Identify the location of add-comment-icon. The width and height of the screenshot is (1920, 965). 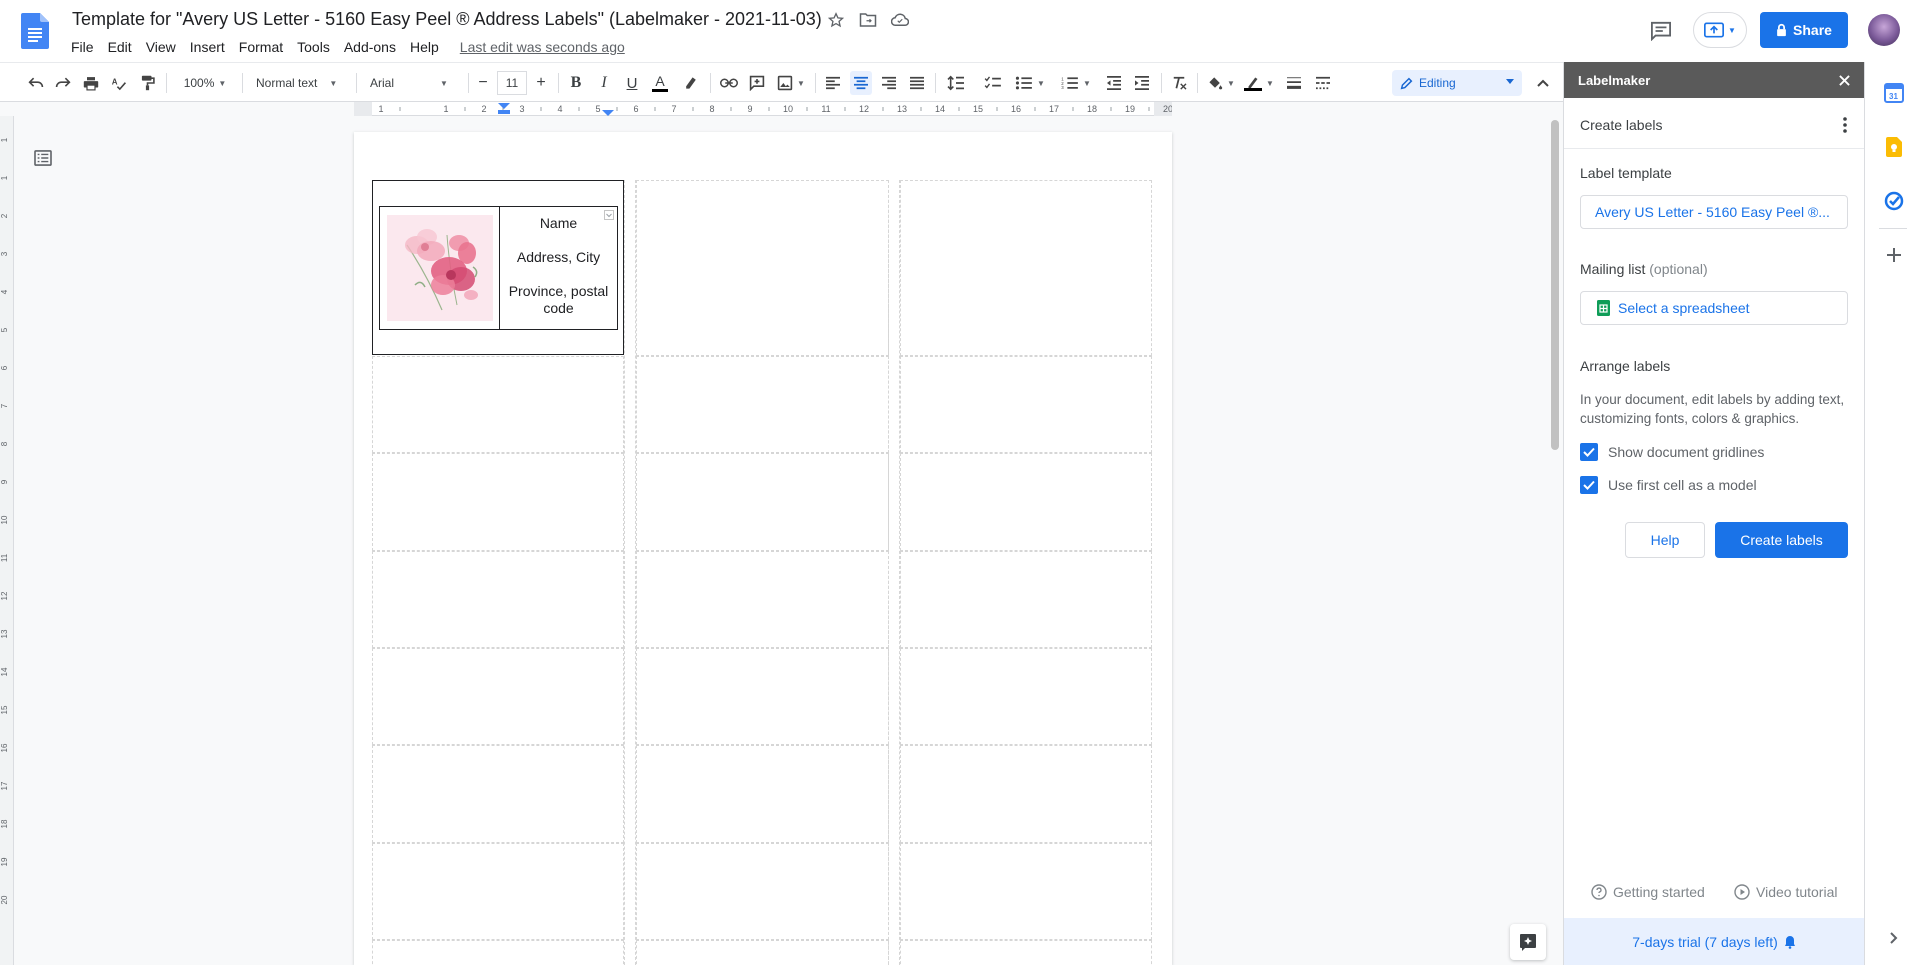
(757, 83).